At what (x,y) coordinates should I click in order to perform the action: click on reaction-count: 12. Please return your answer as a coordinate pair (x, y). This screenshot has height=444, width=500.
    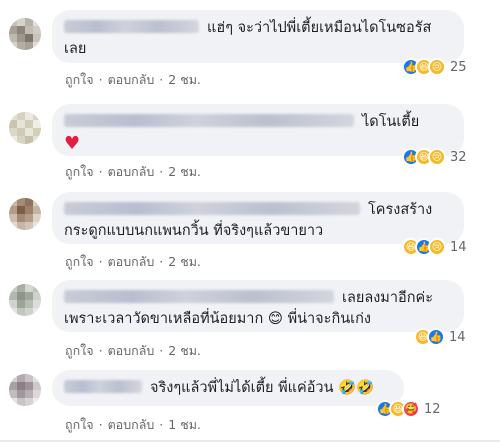
    Looking at the image, I should click on (432, 409).